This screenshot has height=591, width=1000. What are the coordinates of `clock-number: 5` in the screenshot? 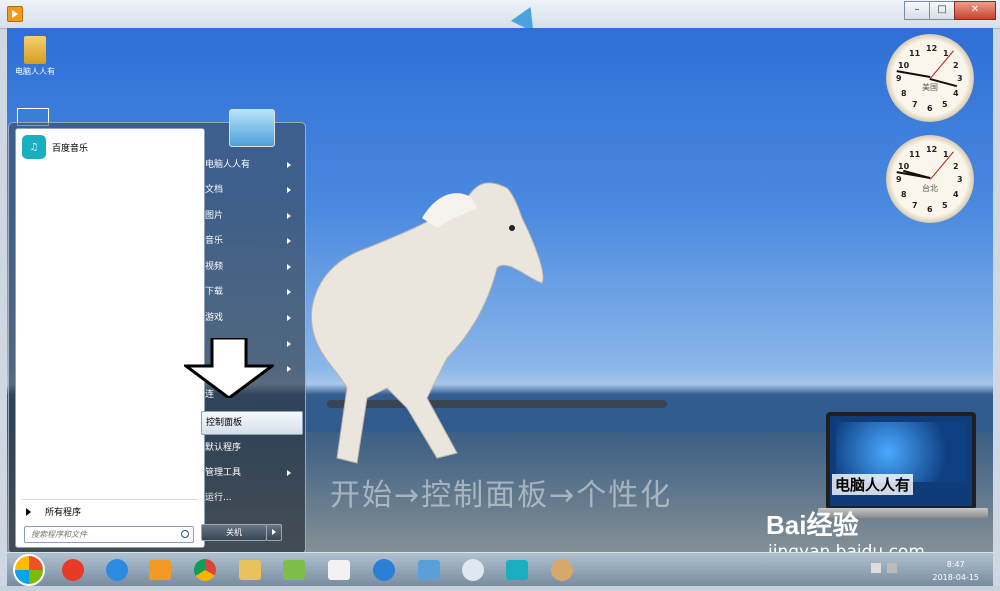 It's located at (945, 104).